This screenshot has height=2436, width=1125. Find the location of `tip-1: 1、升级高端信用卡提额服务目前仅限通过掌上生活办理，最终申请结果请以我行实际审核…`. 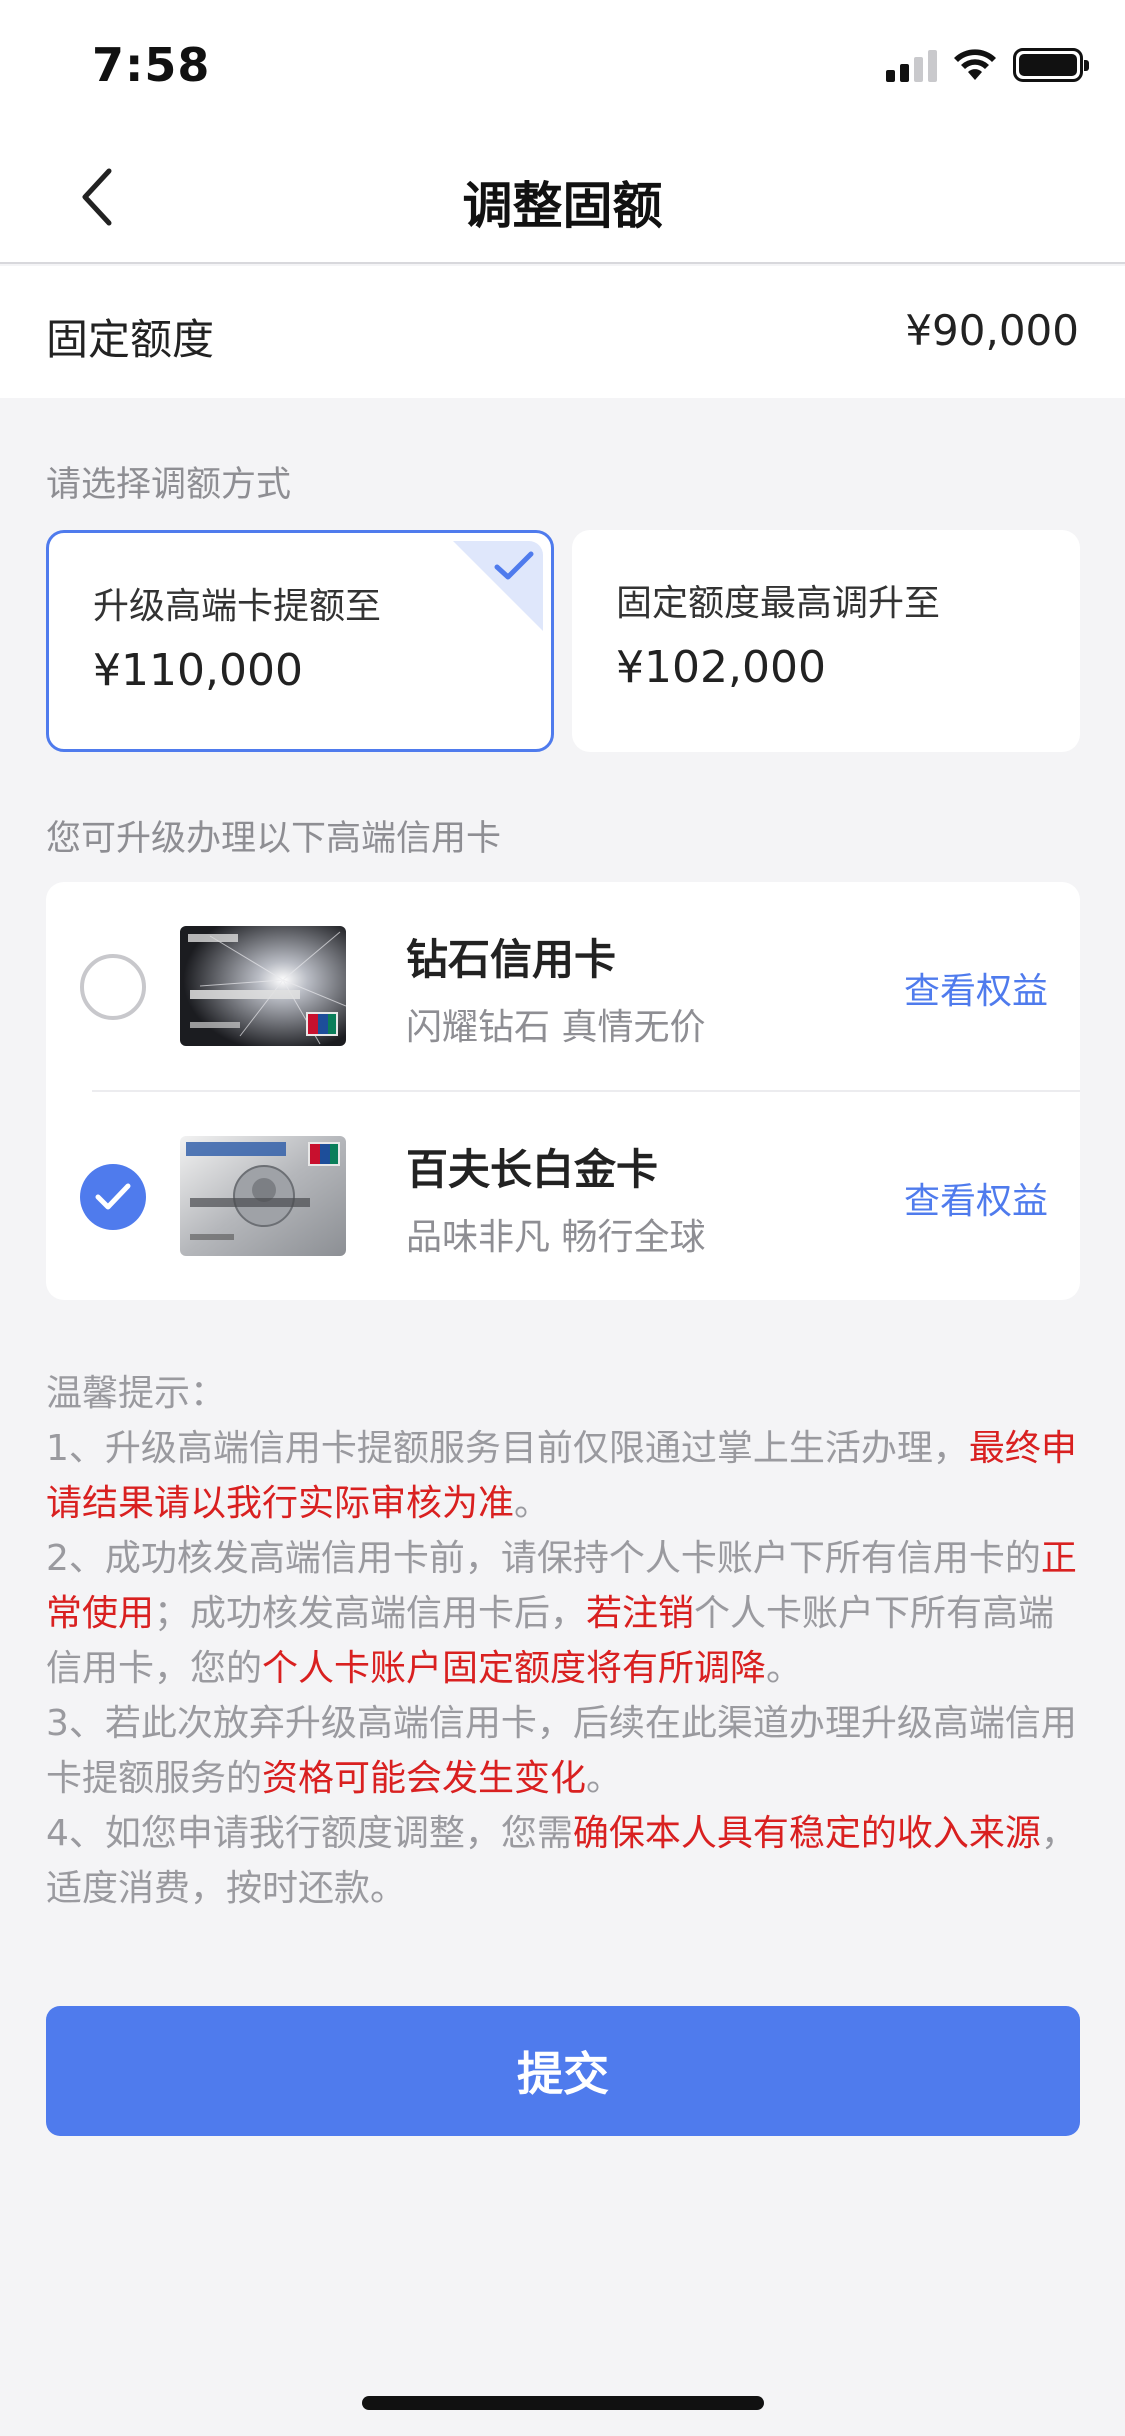

tip-1: 1、升级高端信用卡提额服务目前仅限通过掌上生活办理，最终申请结果请以我行实际审核… is located at coordinates (563, 1476).